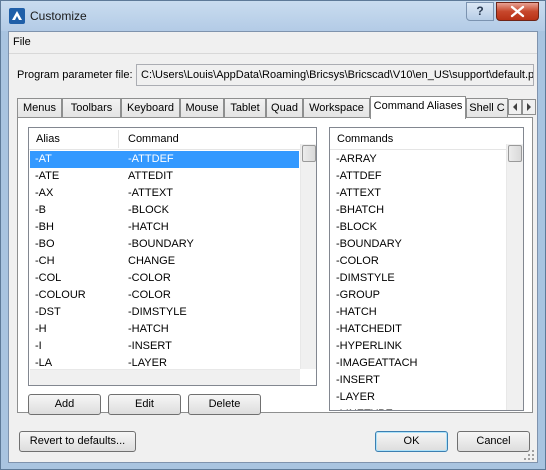 This screenshot has height=470, width=546. Describe the element at coordinates (355, 397) in the screenshot. I see `command-name: -LAYER` at that location.